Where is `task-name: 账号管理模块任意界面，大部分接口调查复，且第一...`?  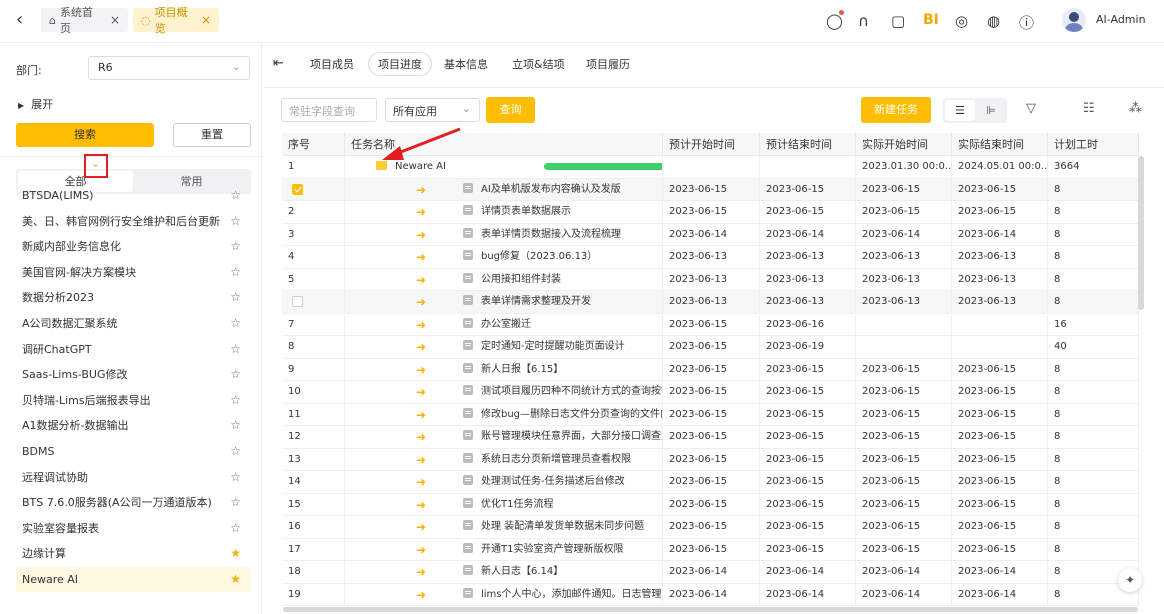
task-name: 账号管理模块任意界面，大部分接口调查复，且第一... is located at coordinates (571, 436).